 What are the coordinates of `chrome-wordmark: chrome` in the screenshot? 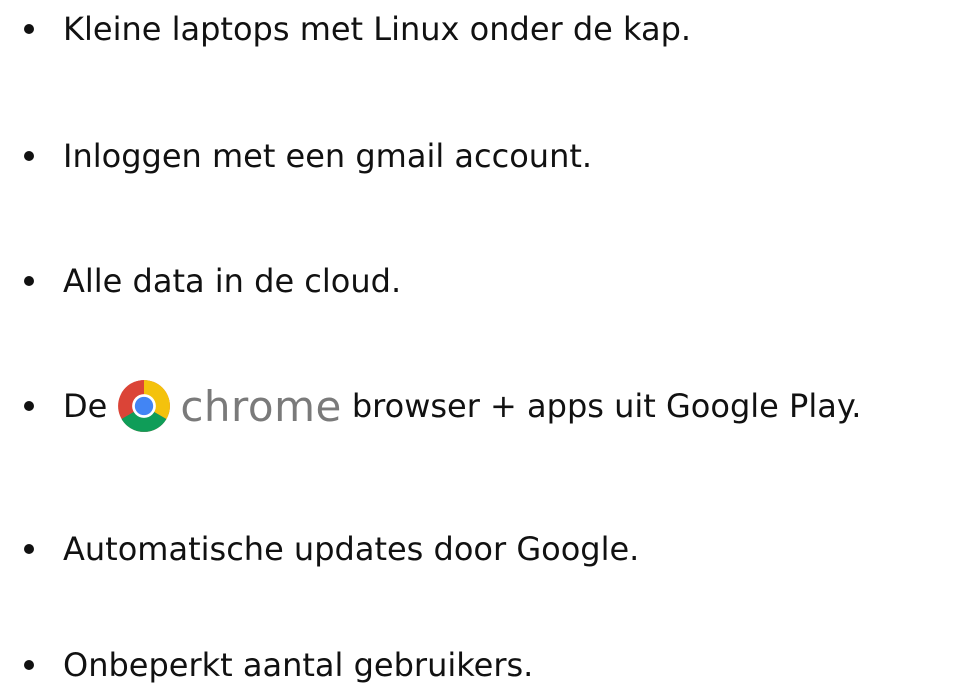 It's located at (261, 406).